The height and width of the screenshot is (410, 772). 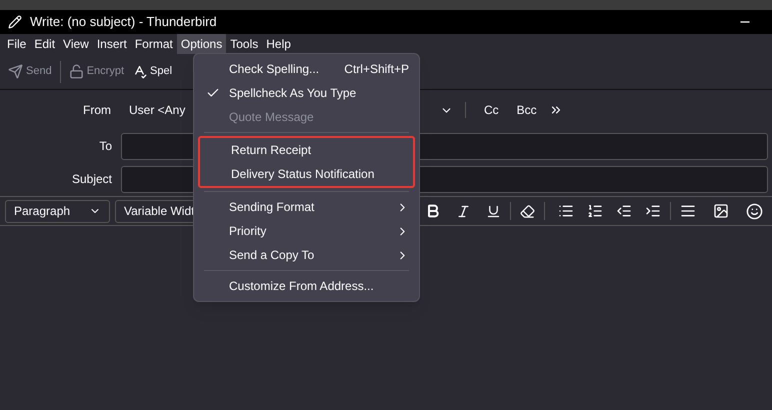 What do you see at coordinates (111, 44) in the screenshot?
I see `menu-item: Insert` at bounding box center [111, 44].